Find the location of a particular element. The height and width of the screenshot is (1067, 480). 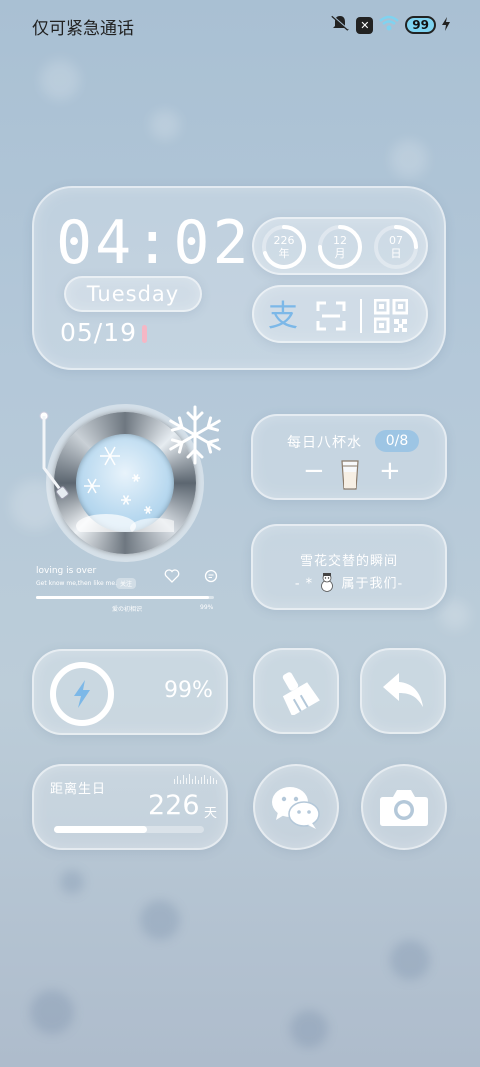

tonearm is located at coordinates (56, 457).